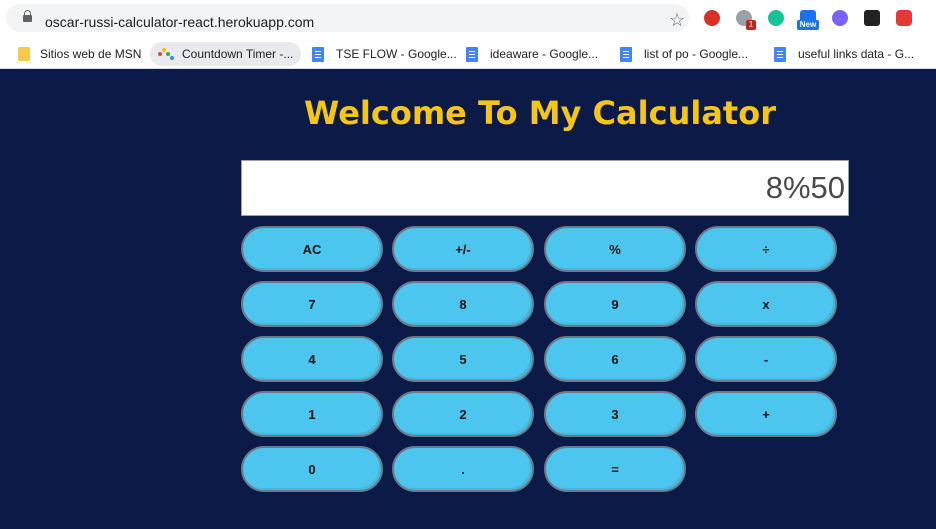 The width and height of the screenshot is (936, 529). What do you see at coordinates (166, 54) in the screenshot?
I see `colorful-dots-icon` at bounding box center [166, 54].